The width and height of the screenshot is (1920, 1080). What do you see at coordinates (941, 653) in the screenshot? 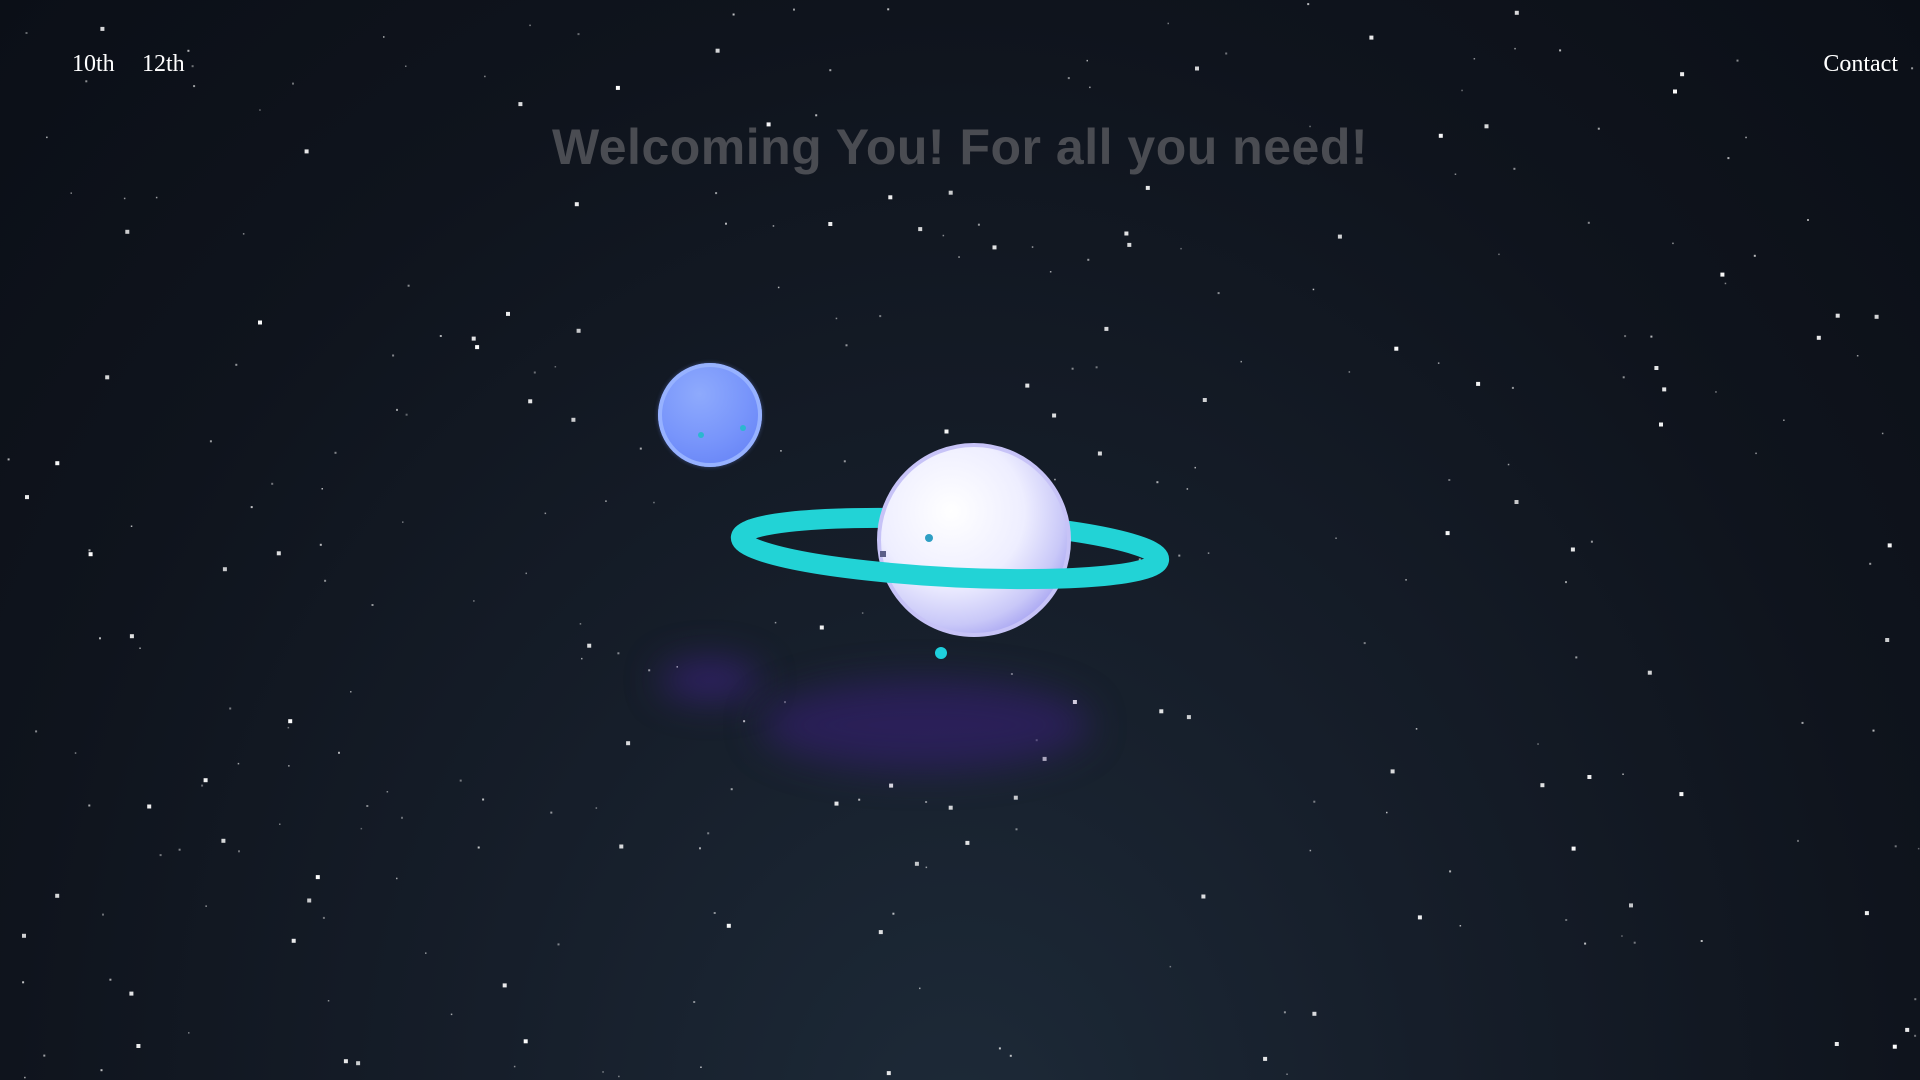
I see `floating-particle` at bounding box center [941, 653].